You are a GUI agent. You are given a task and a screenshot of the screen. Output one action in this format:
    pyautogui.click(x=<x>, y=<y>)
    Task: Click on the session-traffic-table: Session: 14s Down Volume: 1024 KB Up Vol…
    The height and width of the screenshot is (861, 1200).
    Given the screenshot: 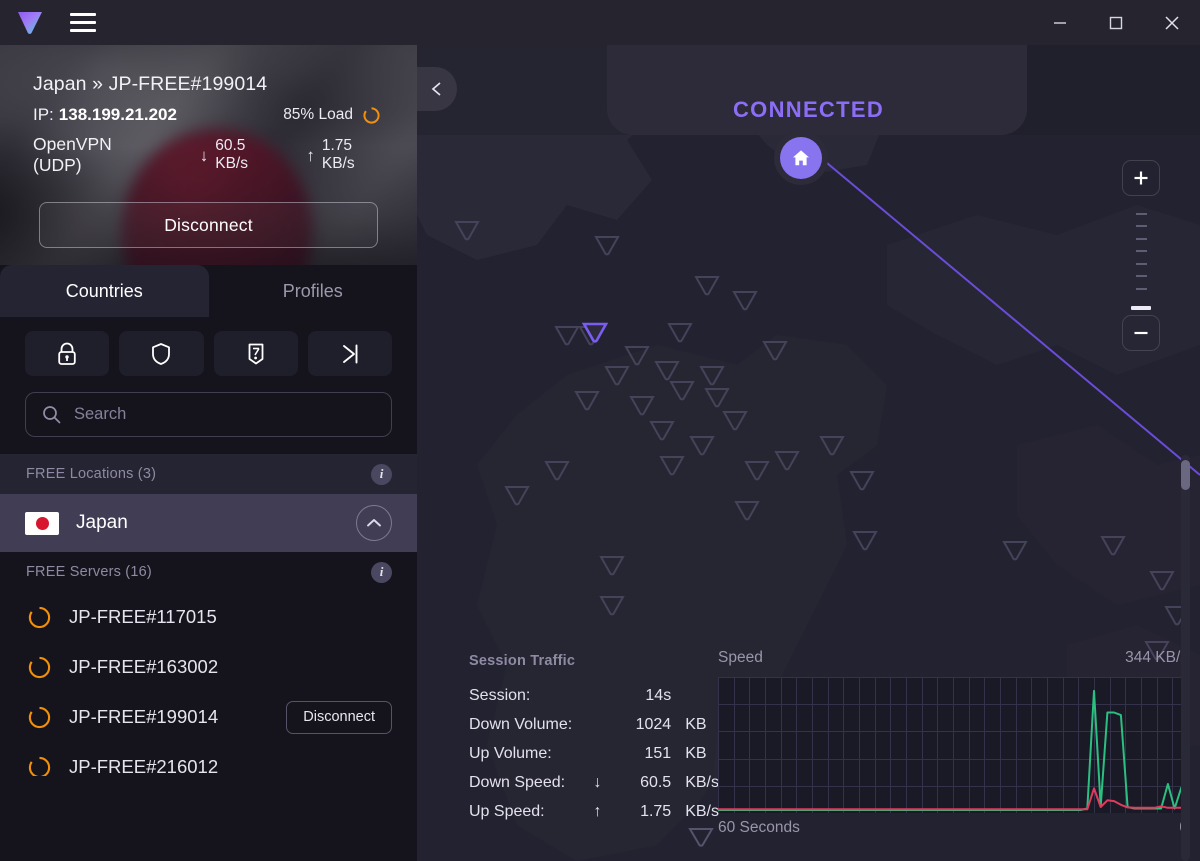 What is the action you would take?
    pyautogui.click(x=594, y=753)
    